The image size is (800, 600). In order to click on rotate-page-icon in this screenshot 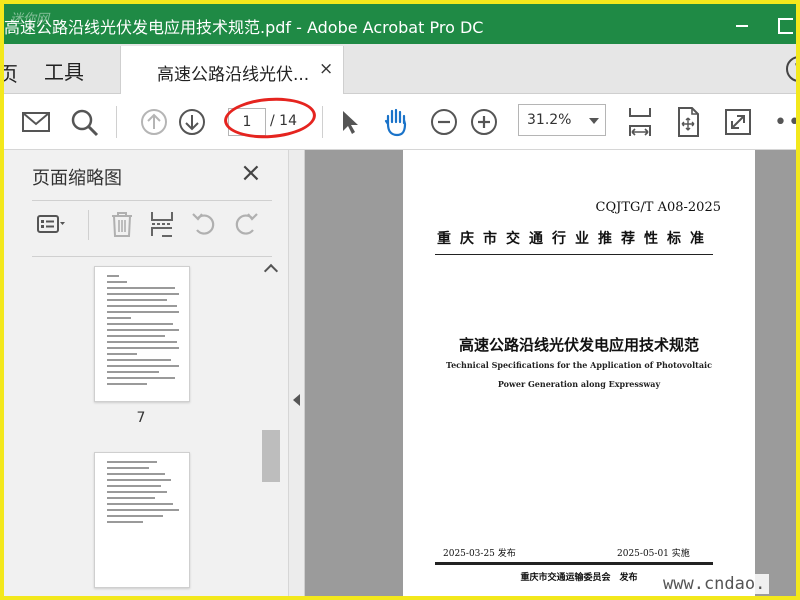, I will do `click(688, 122)`.